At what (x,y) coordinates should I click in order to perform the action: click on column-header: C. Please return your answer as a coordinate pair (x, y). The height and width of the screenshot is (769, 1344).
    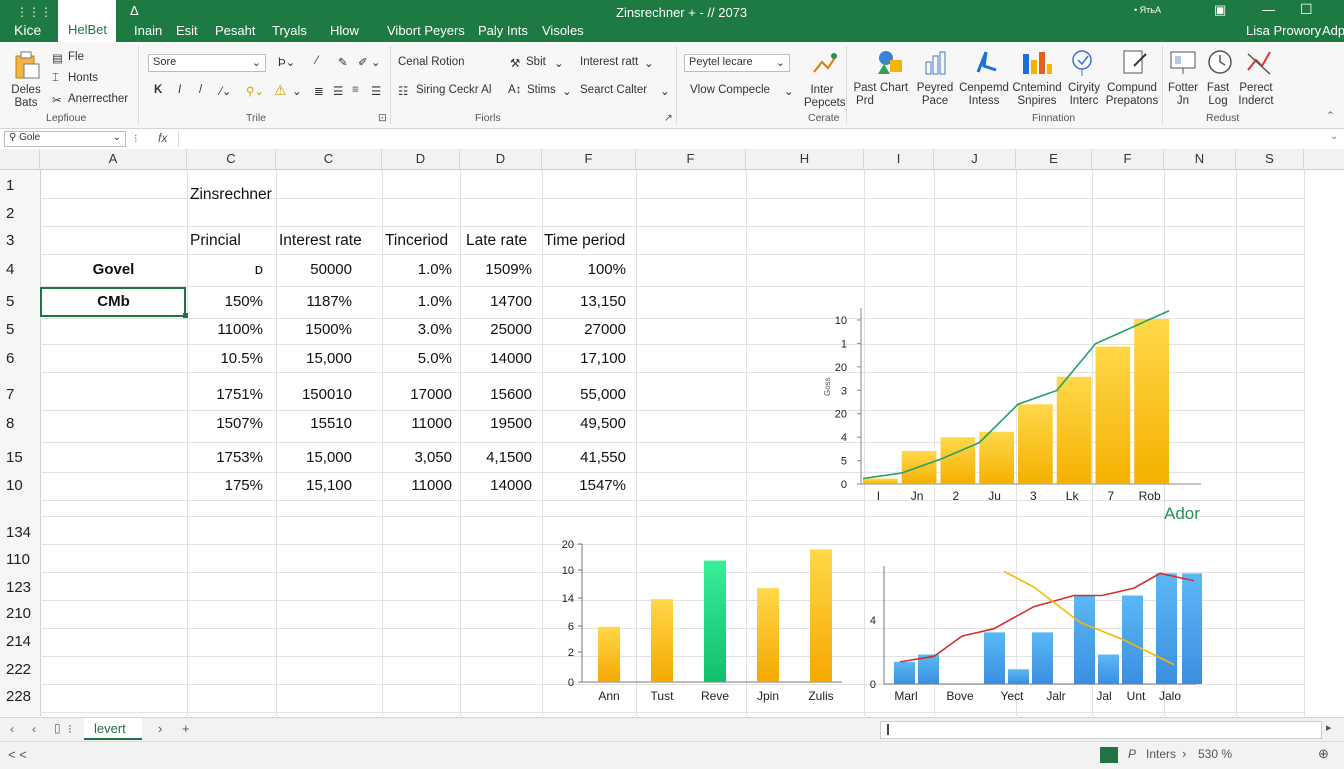
    Looking at the image, I should click on (231, 159).